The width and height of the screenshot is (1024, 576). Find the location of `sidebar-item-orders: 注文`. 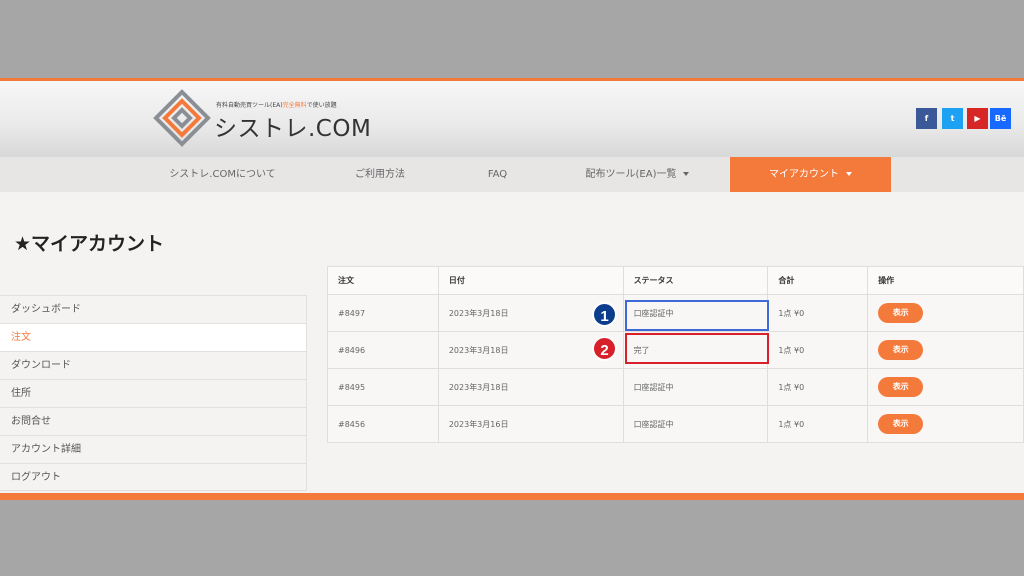

sidebar-item-orders: 注文 is located at coordinates (153, 337).